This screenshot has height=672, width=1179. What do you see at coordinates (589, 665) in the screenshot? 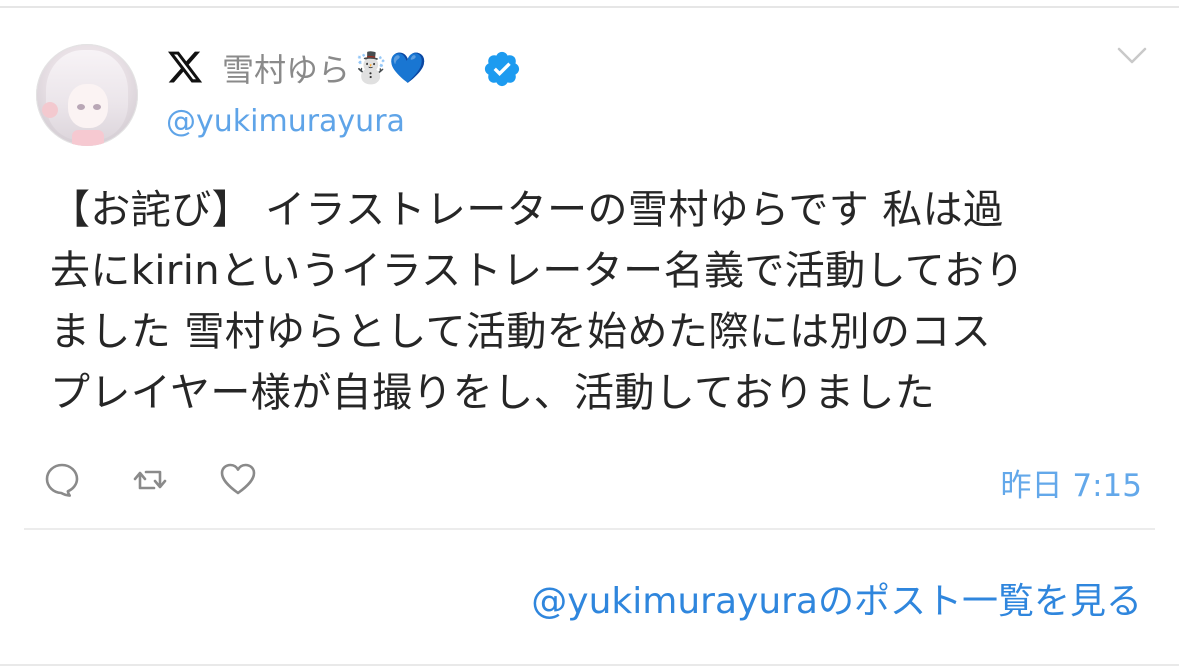
I see `bottom-border` at bounding box center [589, 665].